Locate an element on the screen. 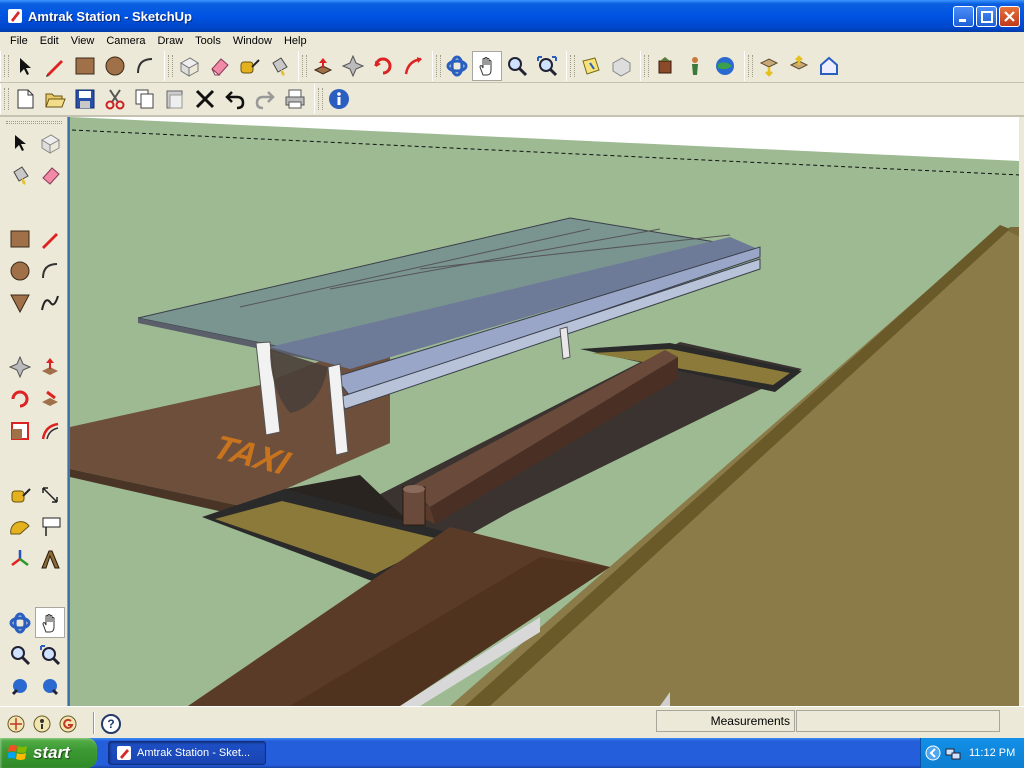 This screenshot has width=1024, height=768. lt-previous-button is located at coordinates (20, 686).